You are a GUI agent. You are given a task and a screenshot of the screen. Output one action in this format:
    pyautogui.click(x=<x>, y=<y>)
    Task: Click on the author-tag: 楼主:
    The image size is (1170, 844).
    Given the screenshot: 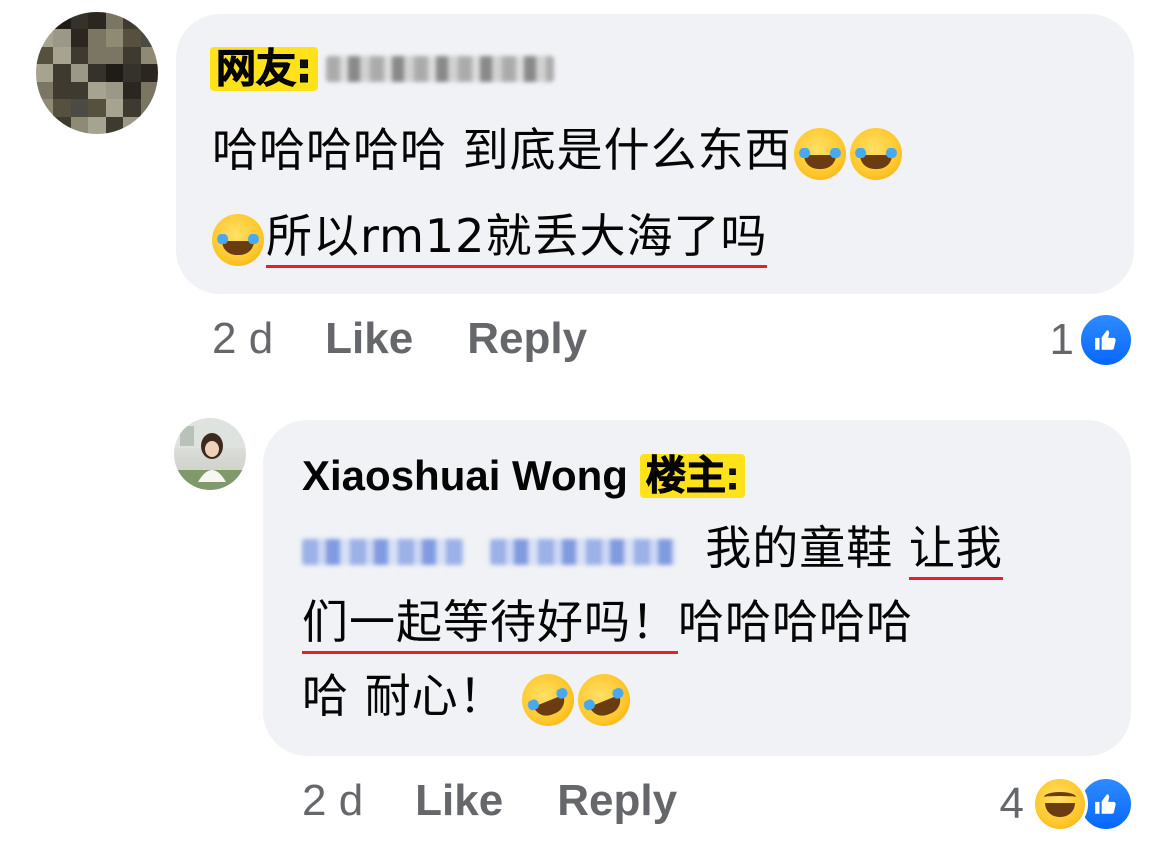 What is the action you would take?
    pyautogui.click(x=692, y=476)
    